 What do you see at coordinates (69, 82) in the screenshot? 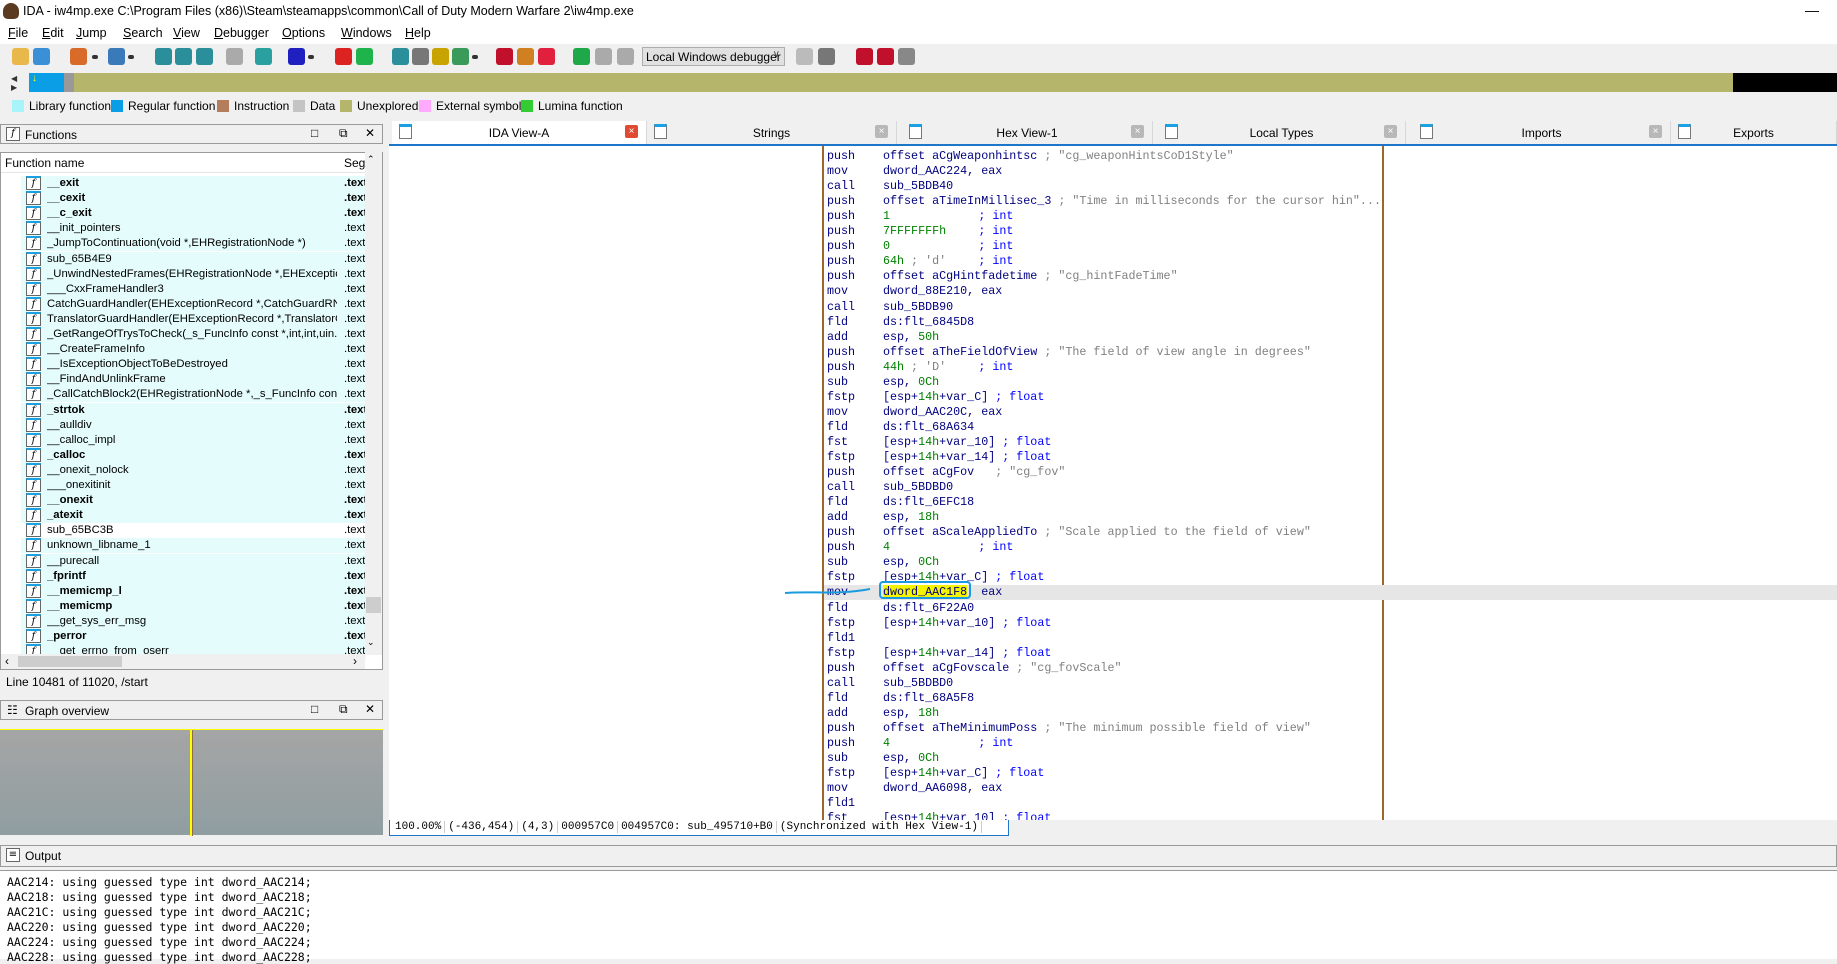
I see `nav-data-segment` at bounding box center [69, 82].